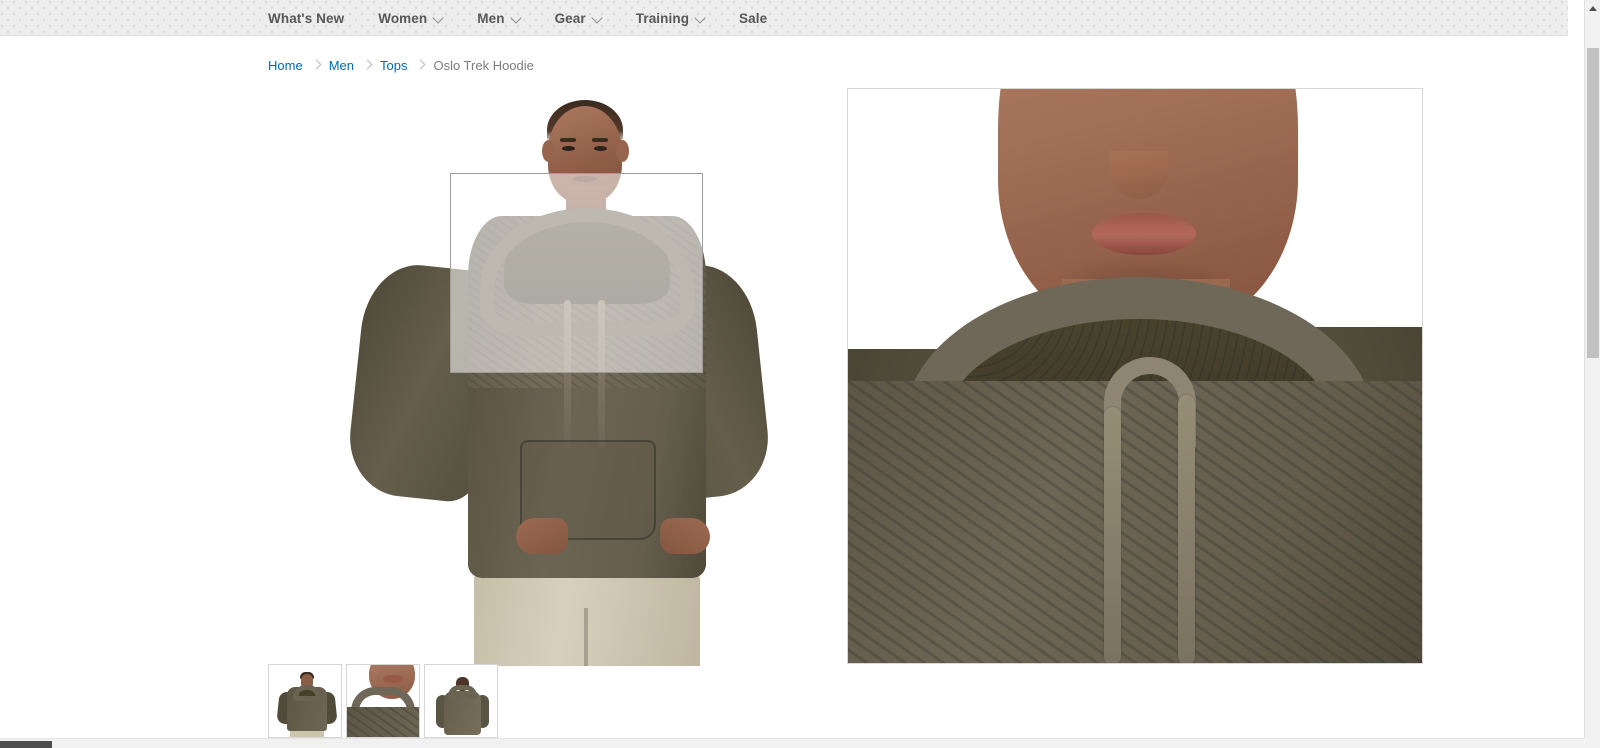  Describe the element at coordinates (1592, 8) in the screenshot. I see `scroll-up-arrow-icon` at that location.